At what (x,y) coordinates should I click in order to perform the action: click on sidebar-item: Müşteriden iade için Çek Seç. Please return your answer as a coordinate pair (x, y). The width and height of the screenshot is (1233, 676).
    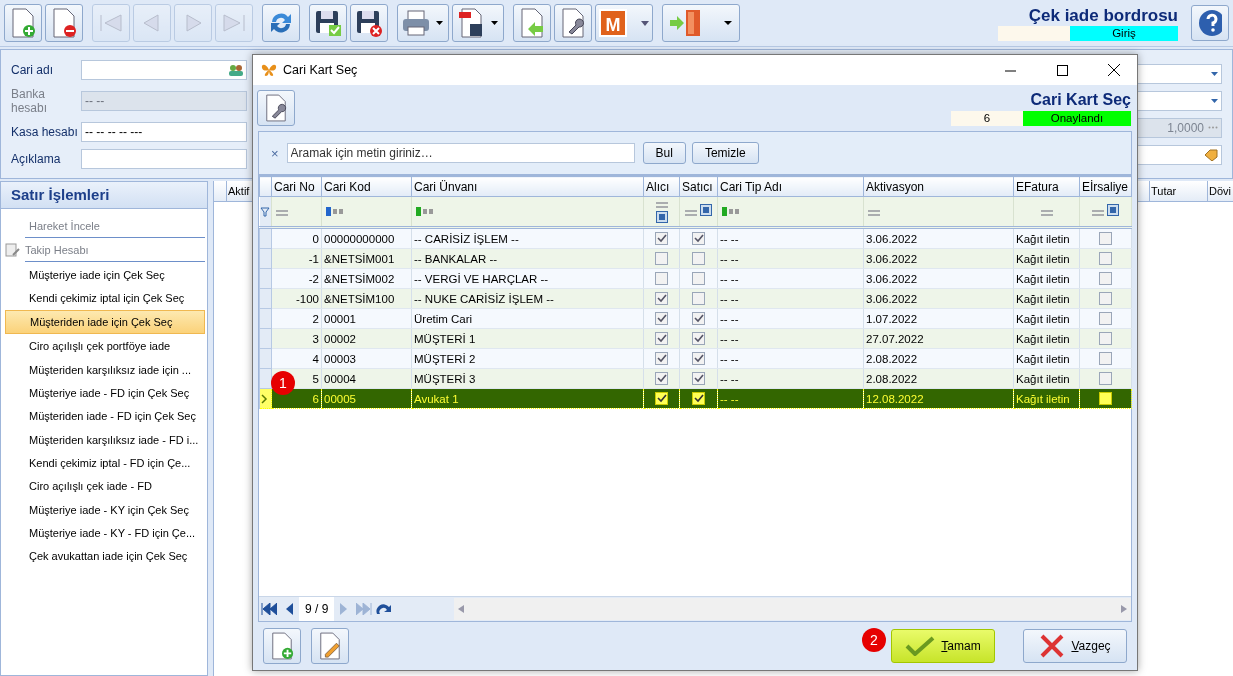
    Looking at the image, I should click on (105, 322).